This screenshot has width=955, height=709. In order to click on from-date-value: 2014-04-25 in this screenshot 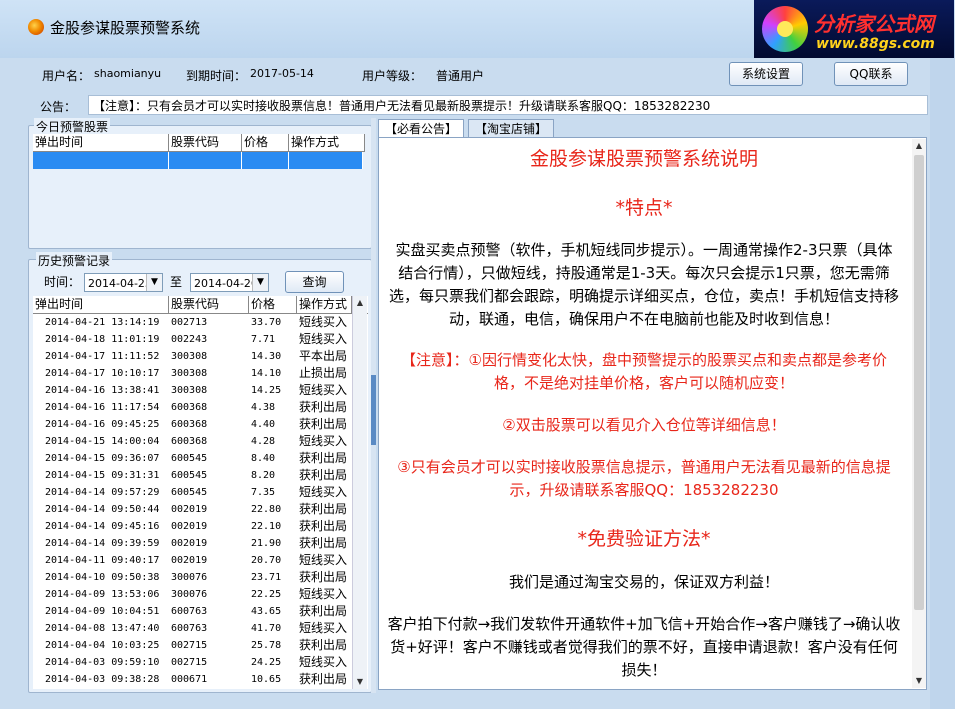, I will do `click(120, 283)`.